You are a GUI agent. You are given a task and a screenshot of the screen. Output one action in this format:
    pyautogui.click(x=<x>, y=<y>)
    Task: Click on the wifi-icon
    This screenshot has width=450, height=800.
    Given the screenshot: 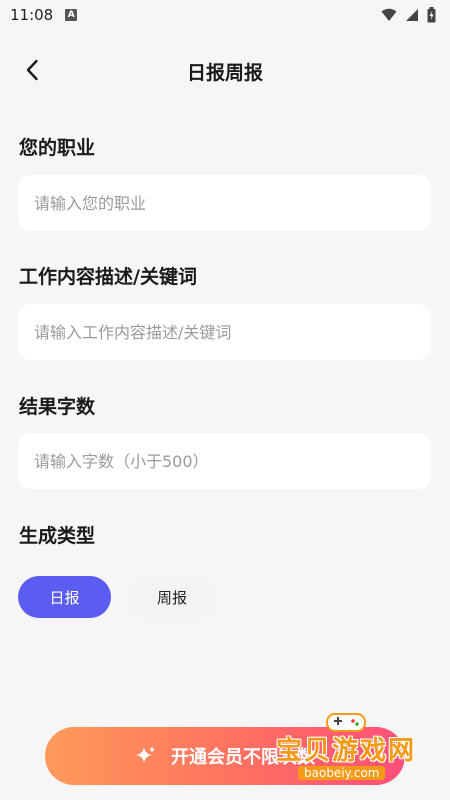 What is the action you would take?
    pyautogui.click(x=389, y=14)
    